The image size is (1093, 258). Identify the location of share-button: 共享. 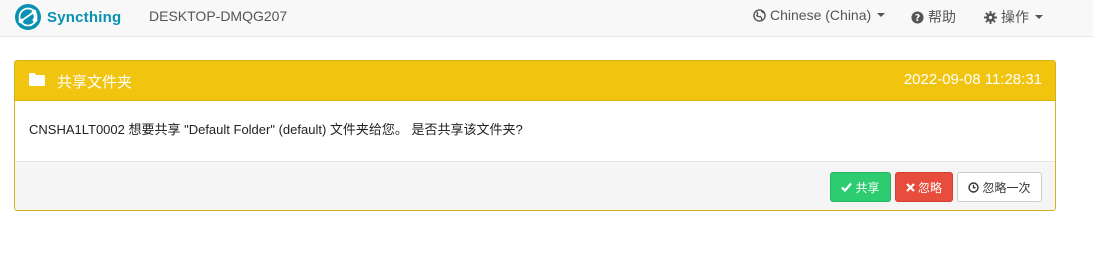
(860, 187).